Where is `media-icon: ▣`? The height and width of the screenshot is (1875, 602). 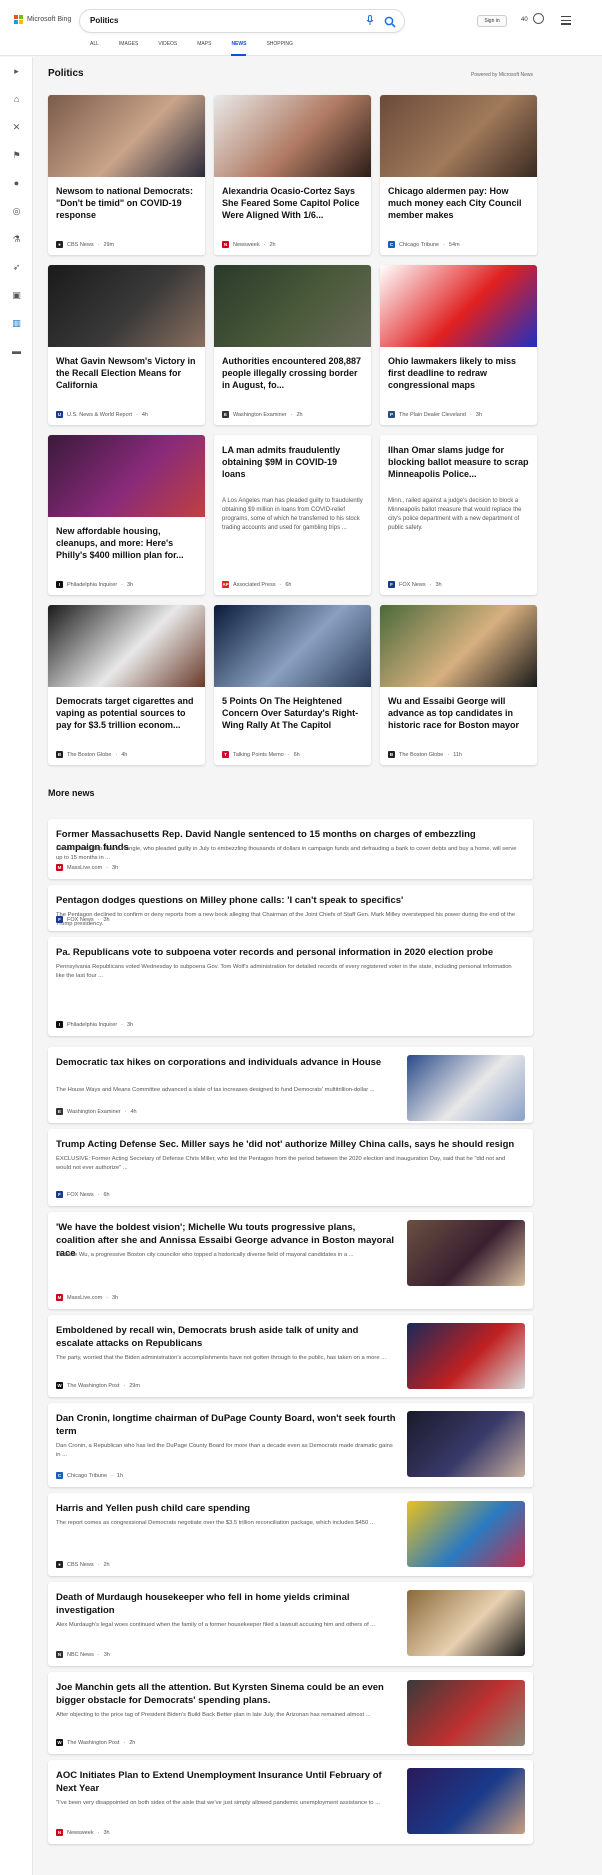 media-icon: ▣ is located at coordinates (16, 295).